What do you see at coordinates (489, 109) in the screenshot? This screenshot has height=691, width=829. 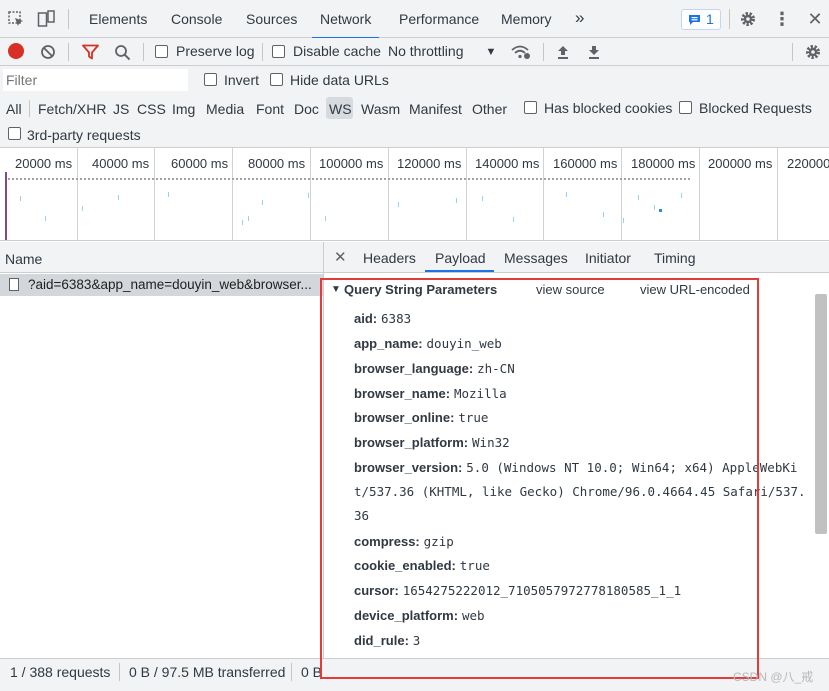 I see `type-filter-other: Other` at bounding box center [489, 109].